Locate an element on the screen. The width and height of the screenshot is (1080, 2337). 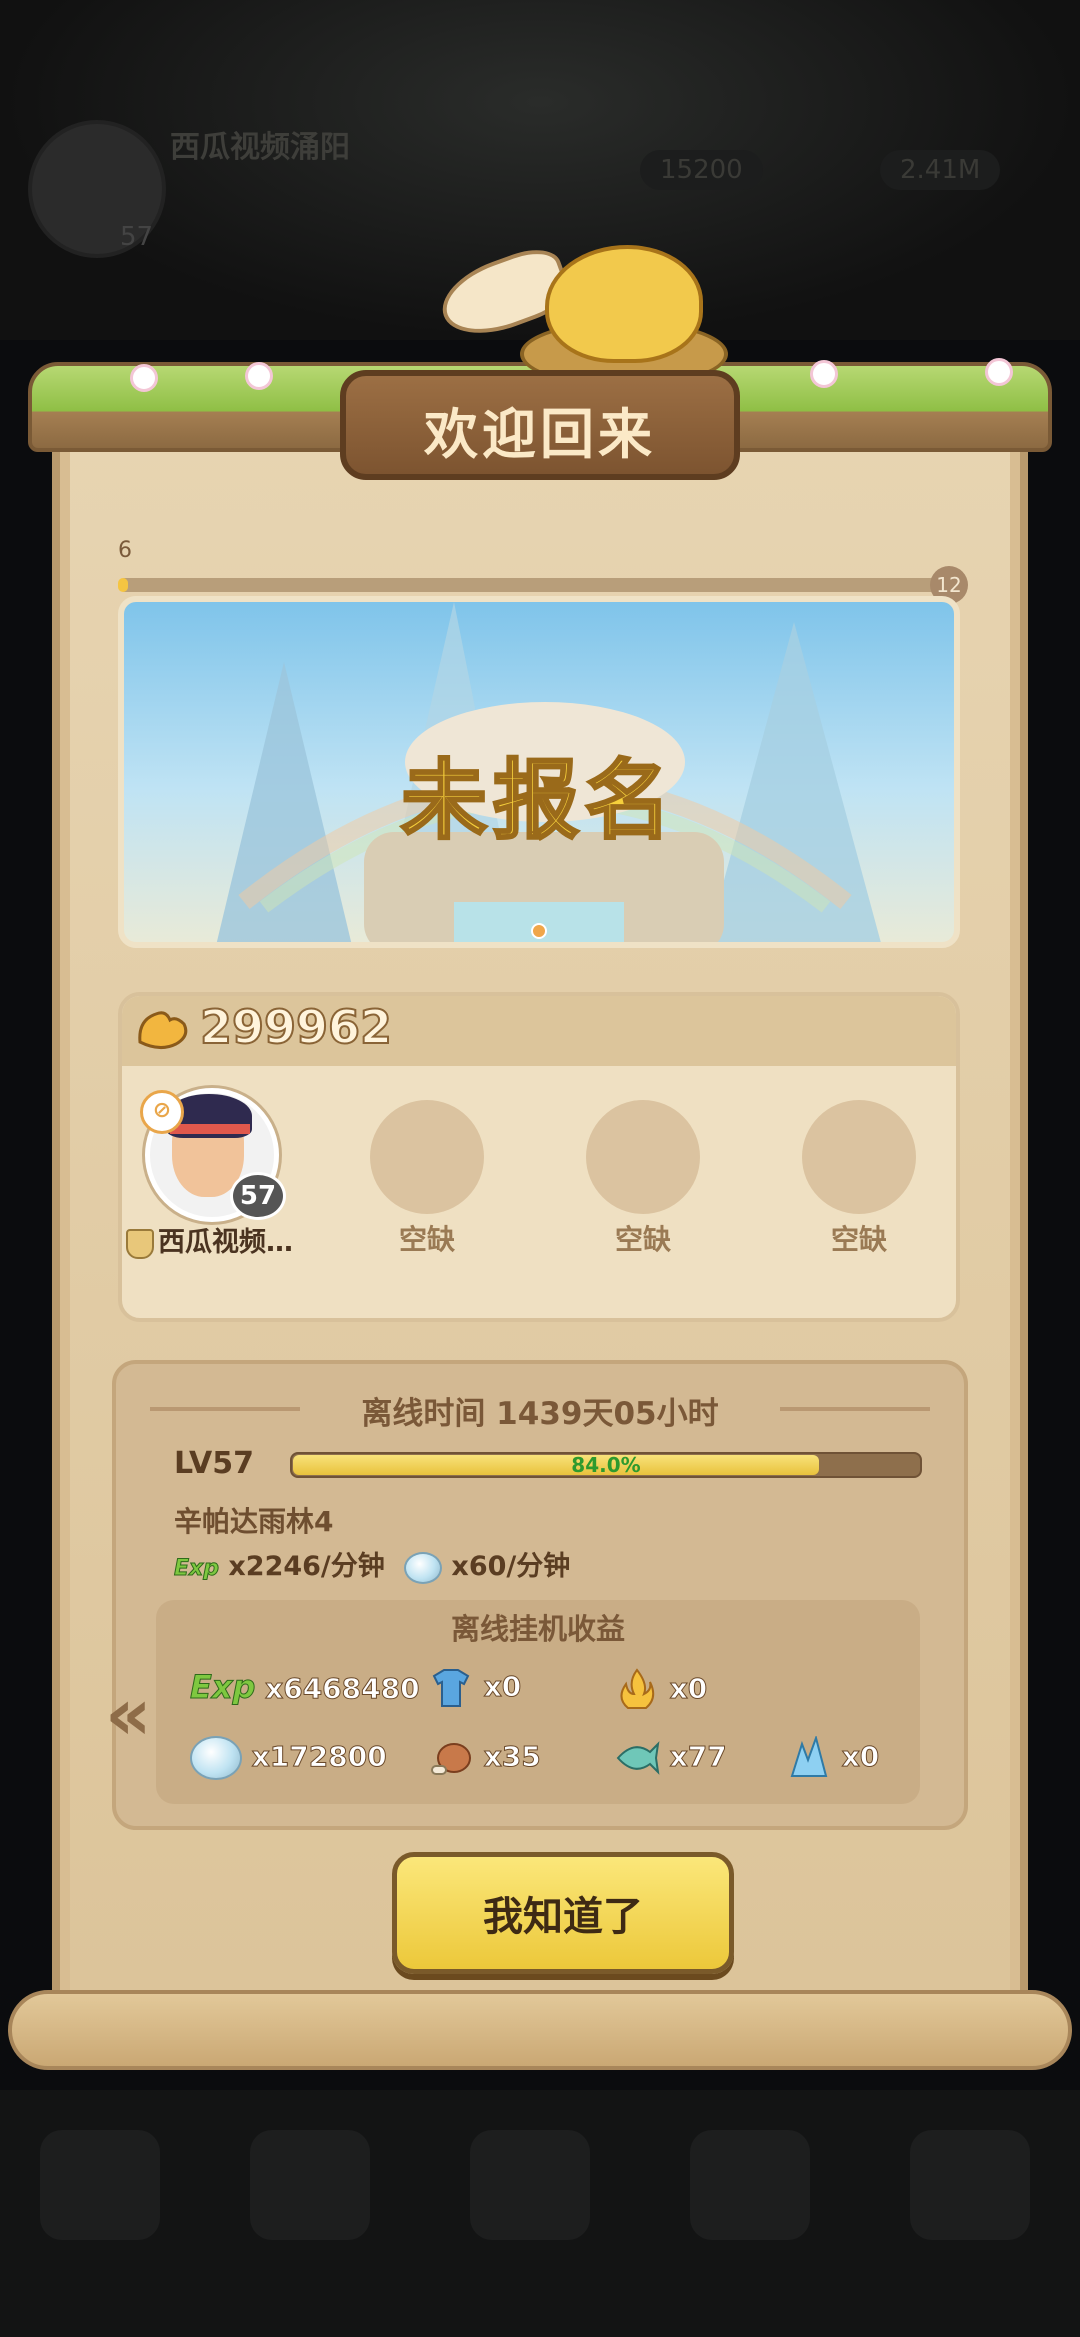
empty-slot-label-2: 空缺 is located at coordinates (642, 1239).